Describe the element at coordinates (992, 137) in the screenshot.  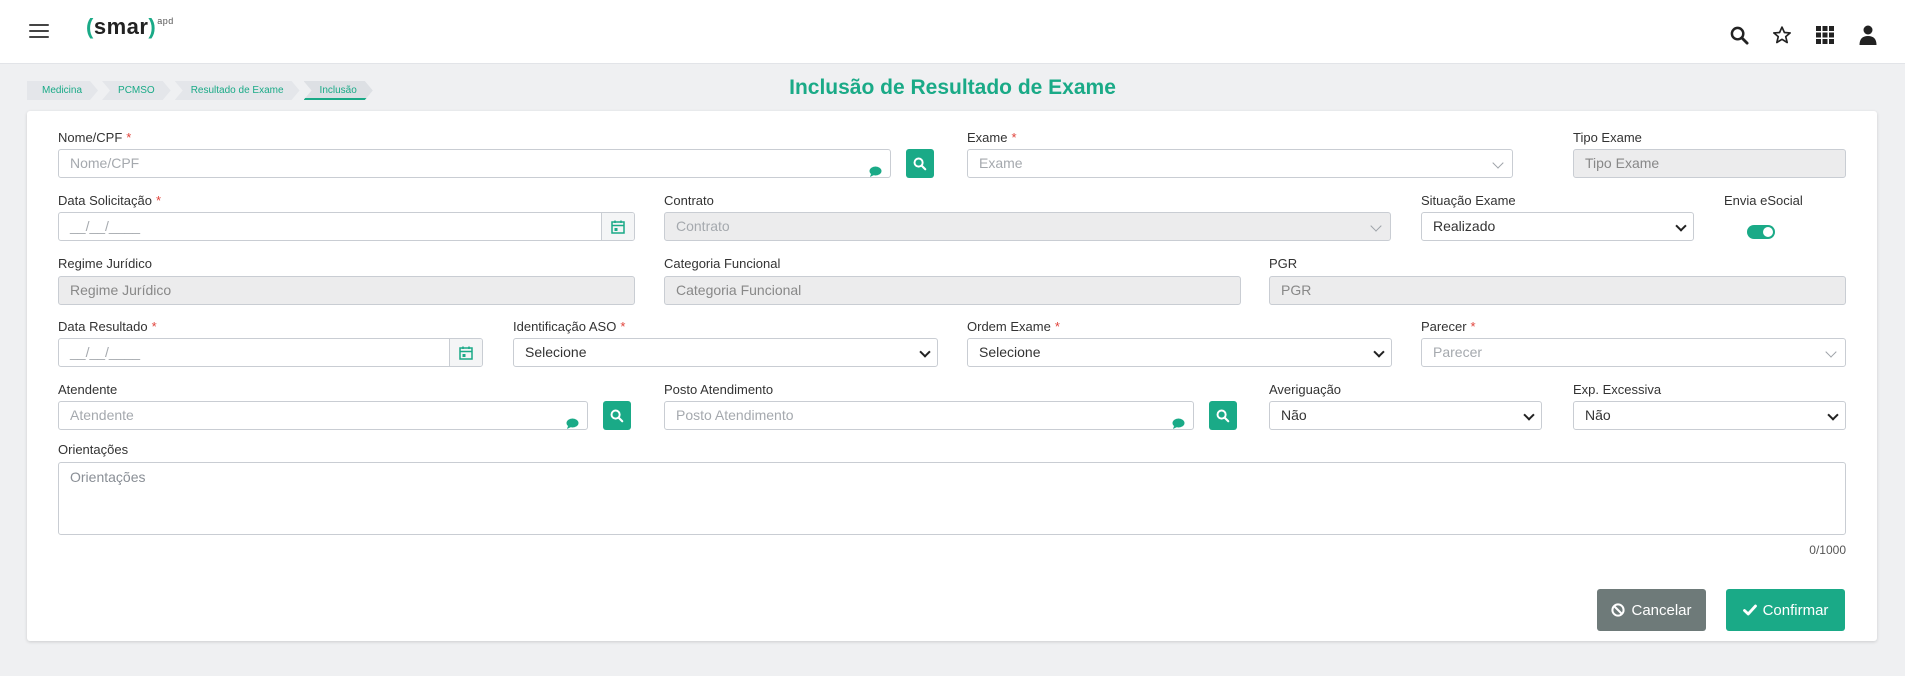
I see `exame-label: Exame *` at that location.